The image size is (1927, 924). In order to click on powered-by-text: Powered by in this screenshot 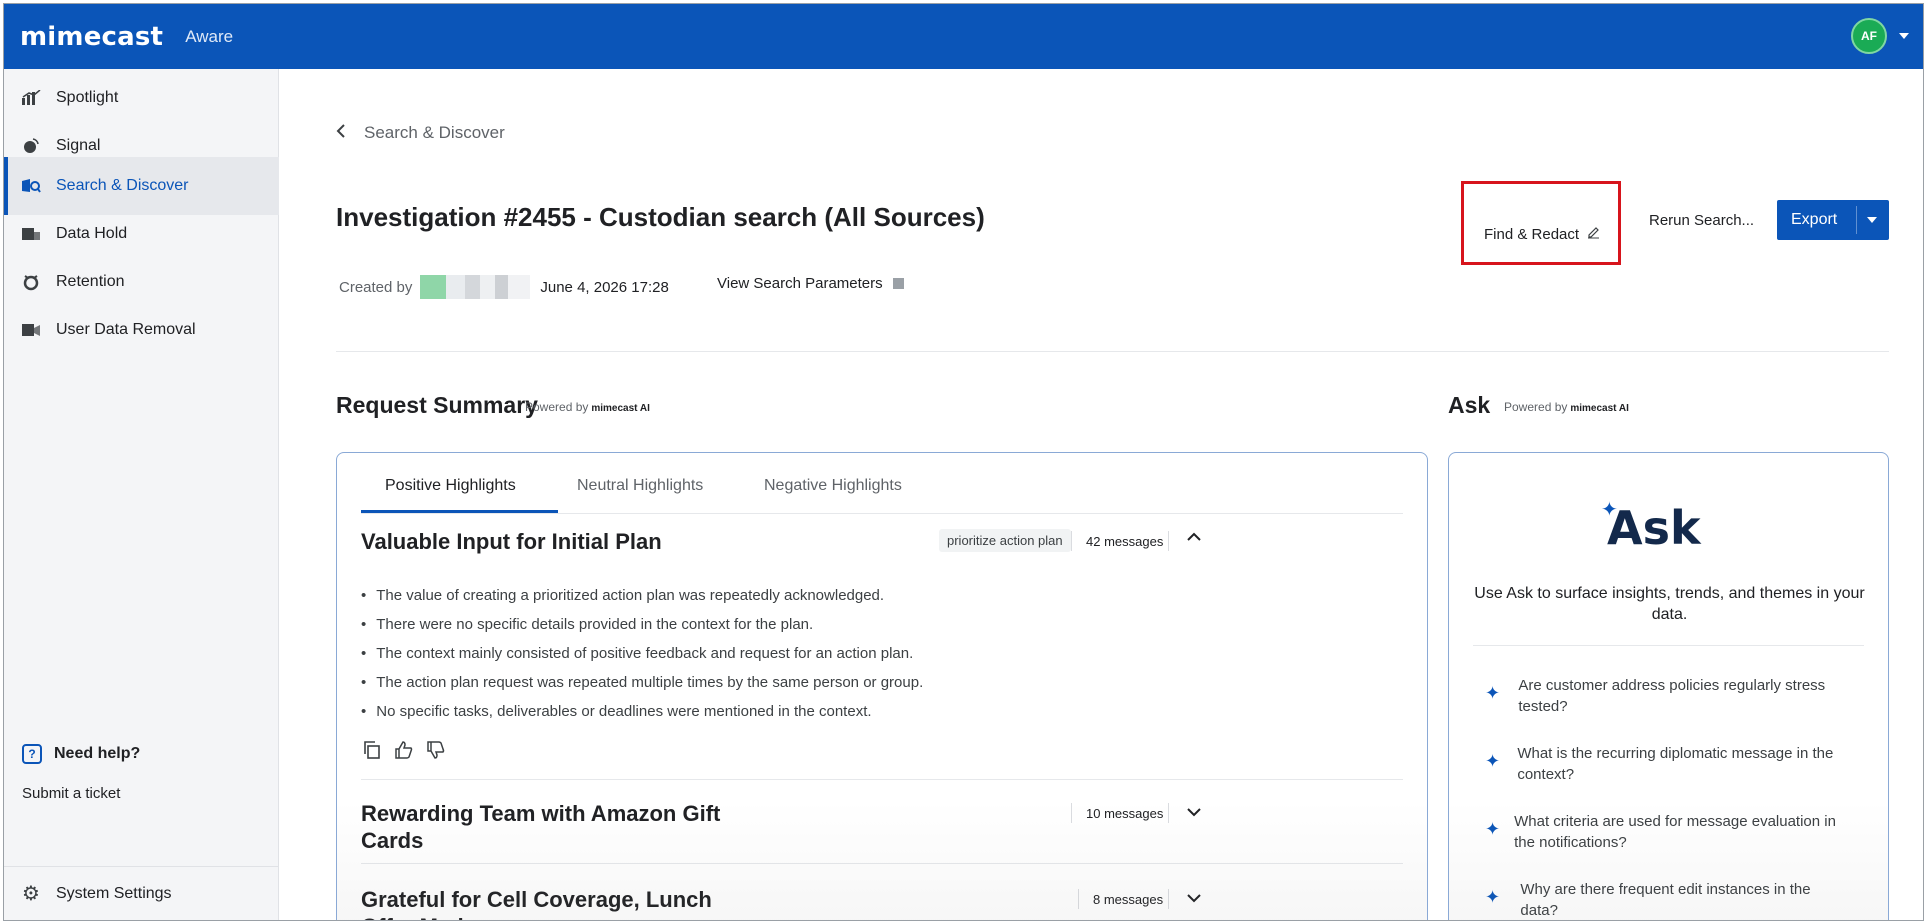, I will do `click(557, 407)`.